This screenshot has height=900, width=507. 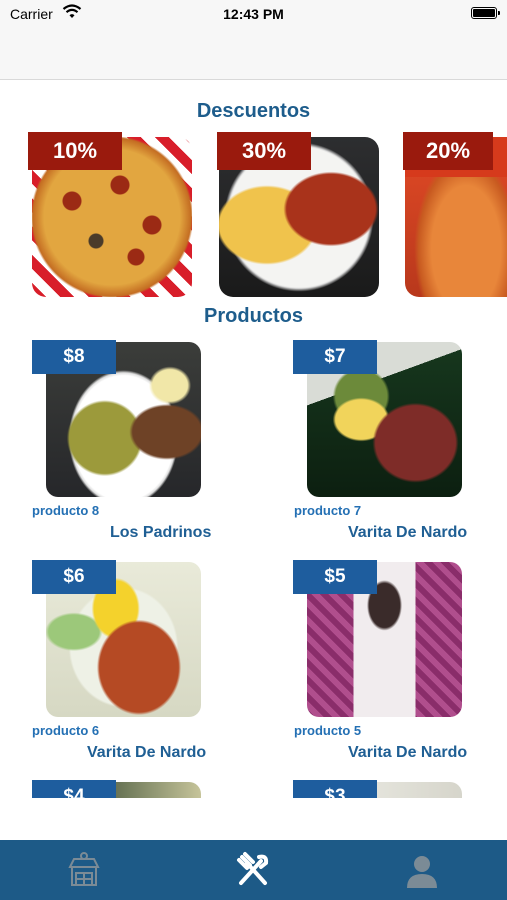 What do you see at coordinates (448, 151) in the screenshot?
I see `discount-badge: 20%` at bounding box center [448, 151].